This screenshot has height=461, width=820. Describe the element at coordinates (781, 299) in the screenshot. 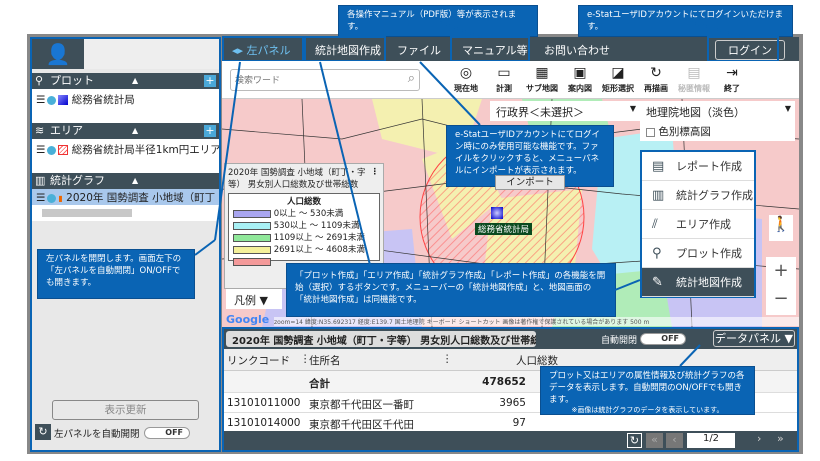

I see `zoom-out-button: −` at that location.